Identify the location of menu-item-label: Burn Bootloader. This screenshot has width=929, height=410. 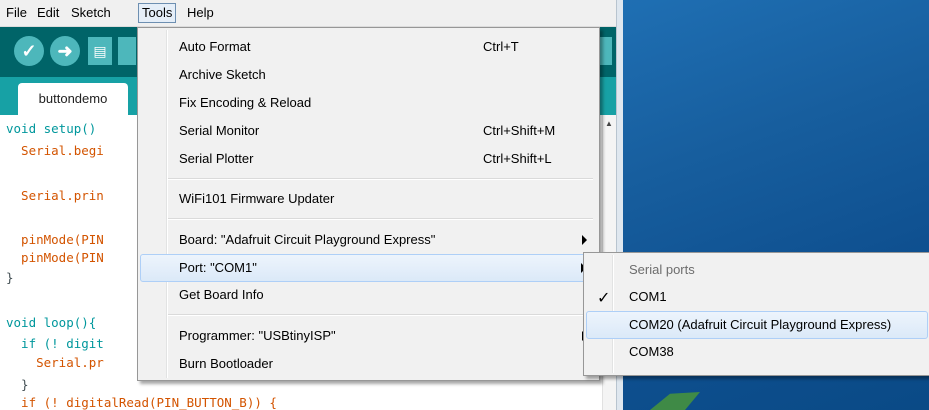
(226, 363).